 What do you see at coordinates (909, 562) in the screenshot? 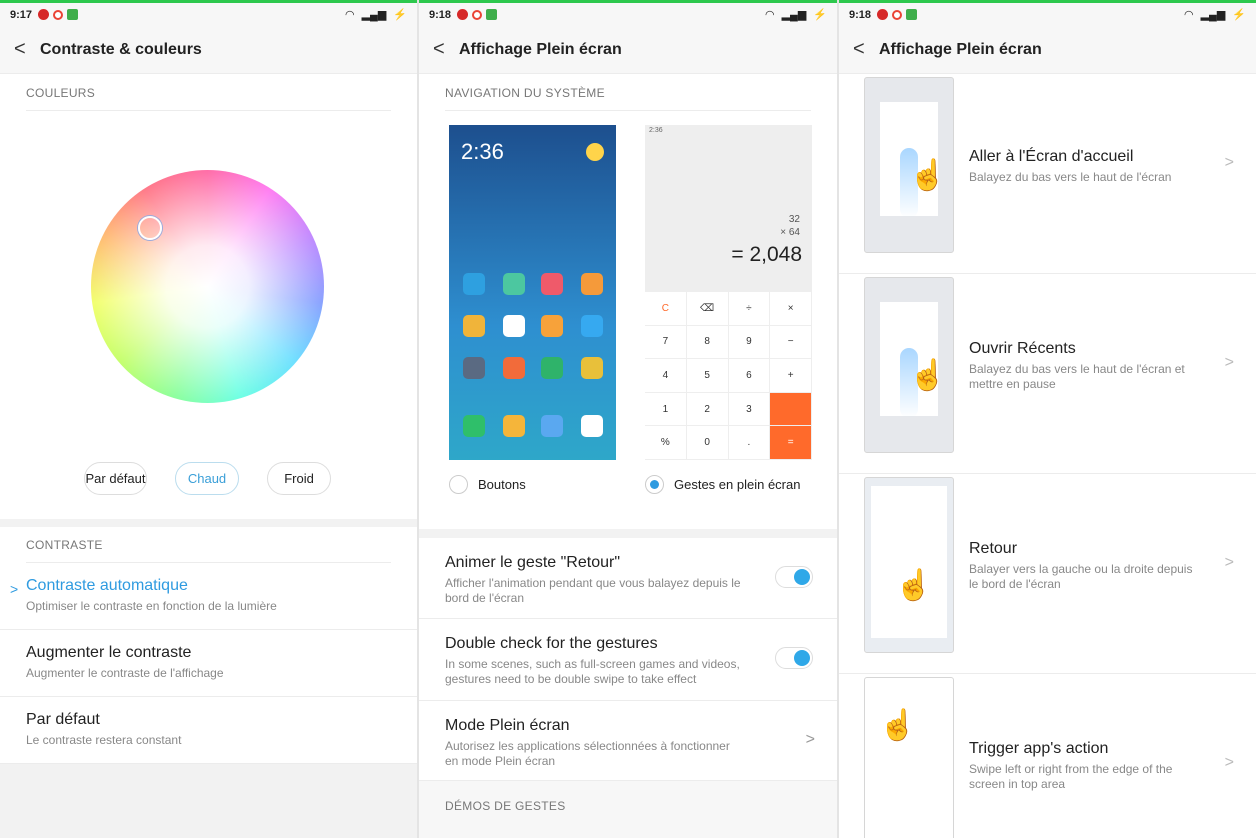
I see `screen-mock` at bounding box center [909, 562].